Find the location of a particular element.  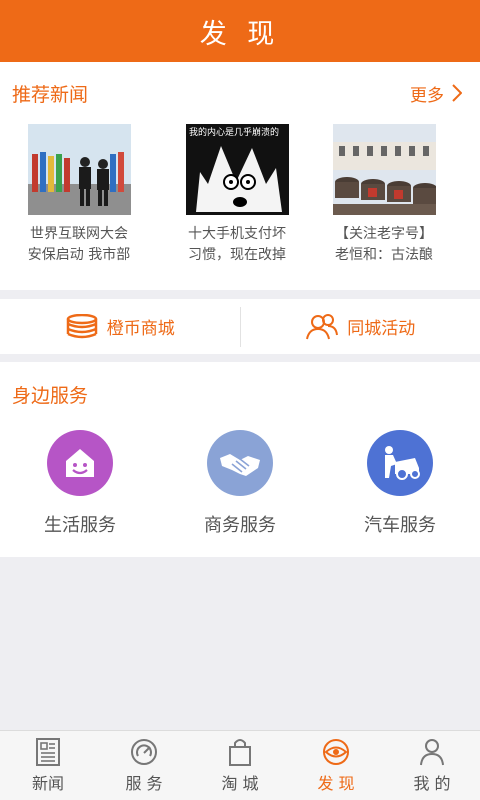

news-item: 我的内心是几乎崩溃的 十大手机支付坏 习惯，现在改掉 is located at coordinates (237, 195).